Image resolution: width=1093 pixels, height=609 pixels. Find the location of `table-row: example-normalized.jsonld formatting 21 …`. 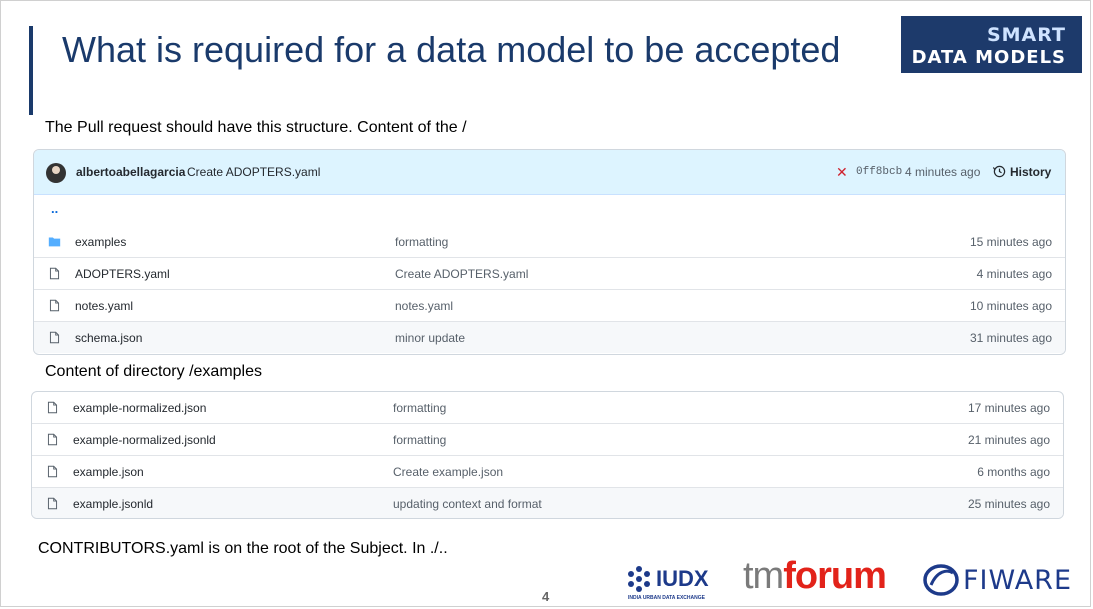

table-row: example-normalized.jsonld formatting 21 … is located at coordinates (547, 439).